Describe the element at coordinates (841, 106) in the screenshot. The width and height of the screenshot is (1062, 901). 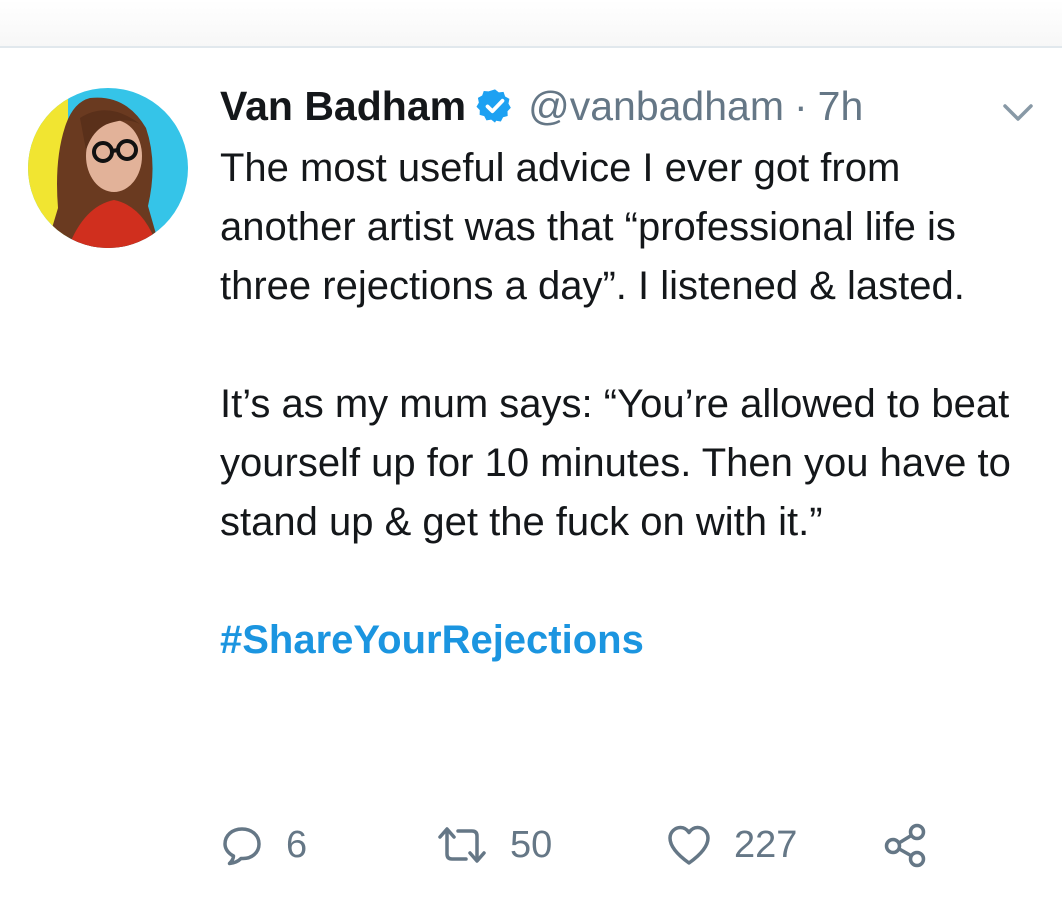
I see `tweet-timestamp: 7h` at that location.